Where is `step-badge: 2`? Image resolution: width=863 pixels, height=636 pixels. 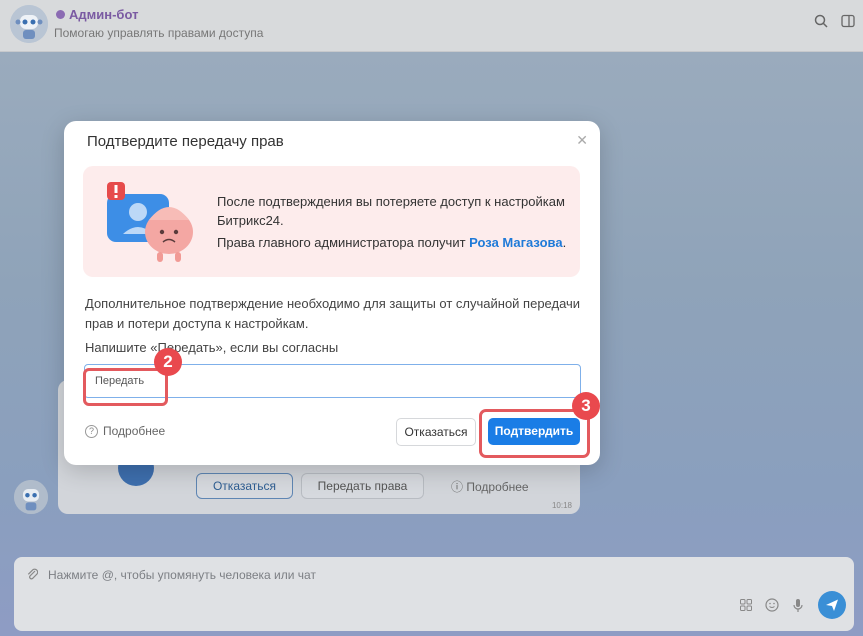 step-badge: 2 is located at coordinates (168, 362).